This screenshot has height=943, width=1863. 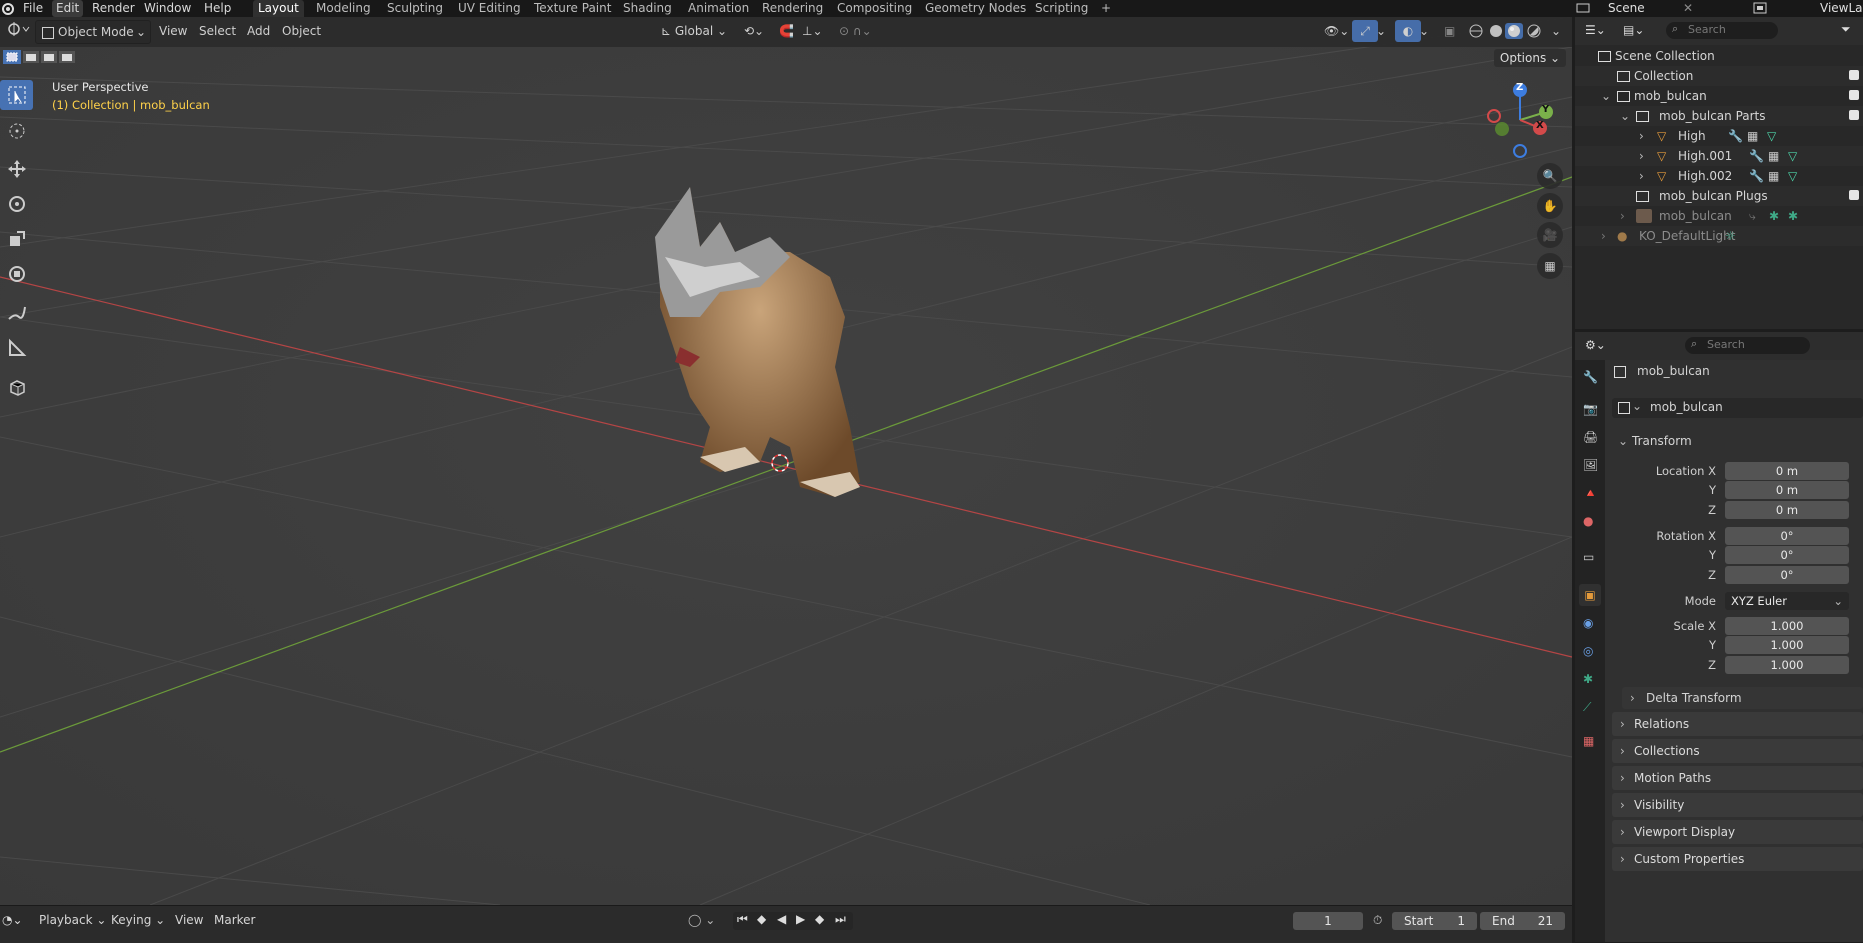 I want to click on gizmo-dropdown-icon: ⌄, so click(x=1381, y=31).